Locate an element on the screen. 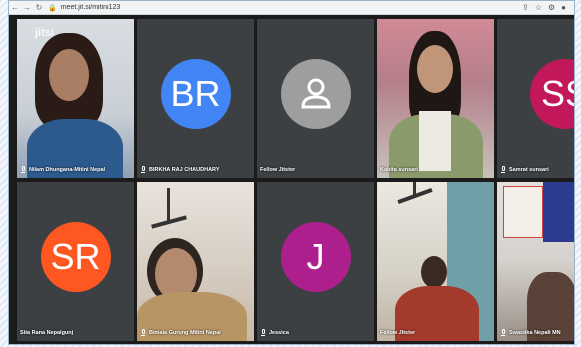 This screenshot has width=581, height=347. avatar: J is located at coordinates (315, 256).